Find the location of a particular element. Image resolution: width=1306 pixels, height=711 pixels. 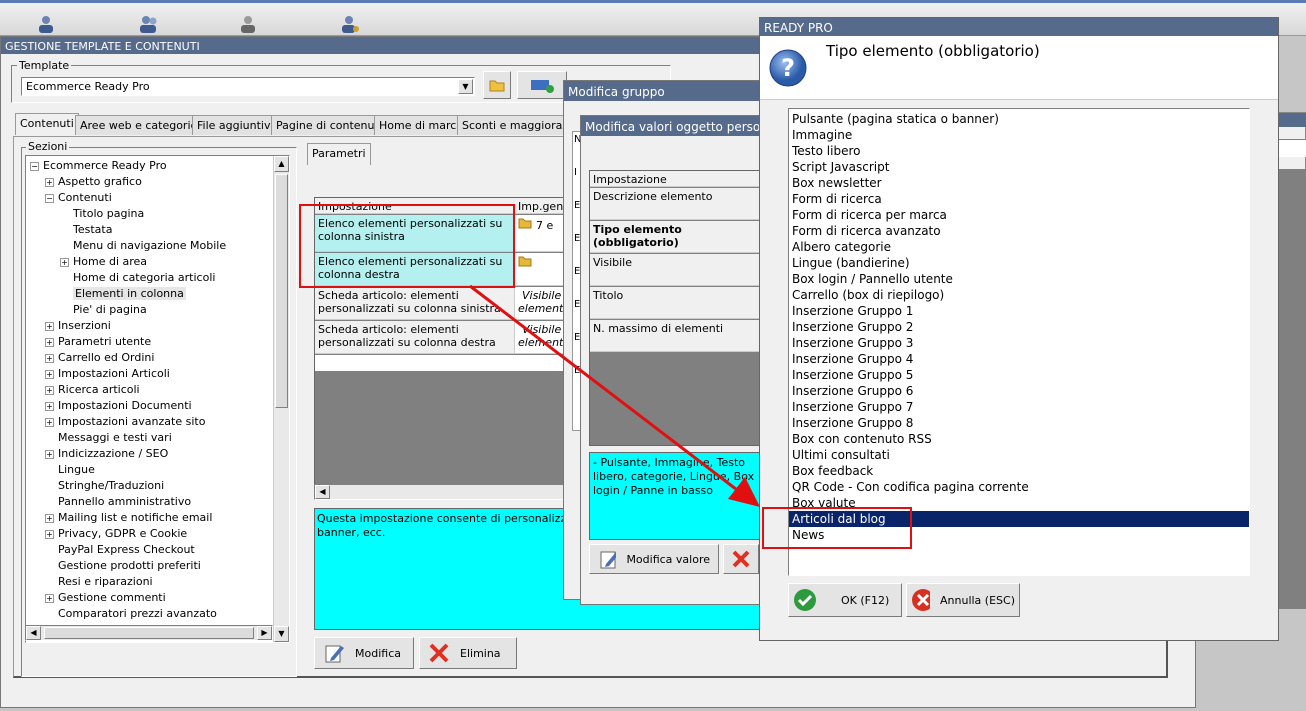

tree-item: Lingue is located at coordinates (157, 470).